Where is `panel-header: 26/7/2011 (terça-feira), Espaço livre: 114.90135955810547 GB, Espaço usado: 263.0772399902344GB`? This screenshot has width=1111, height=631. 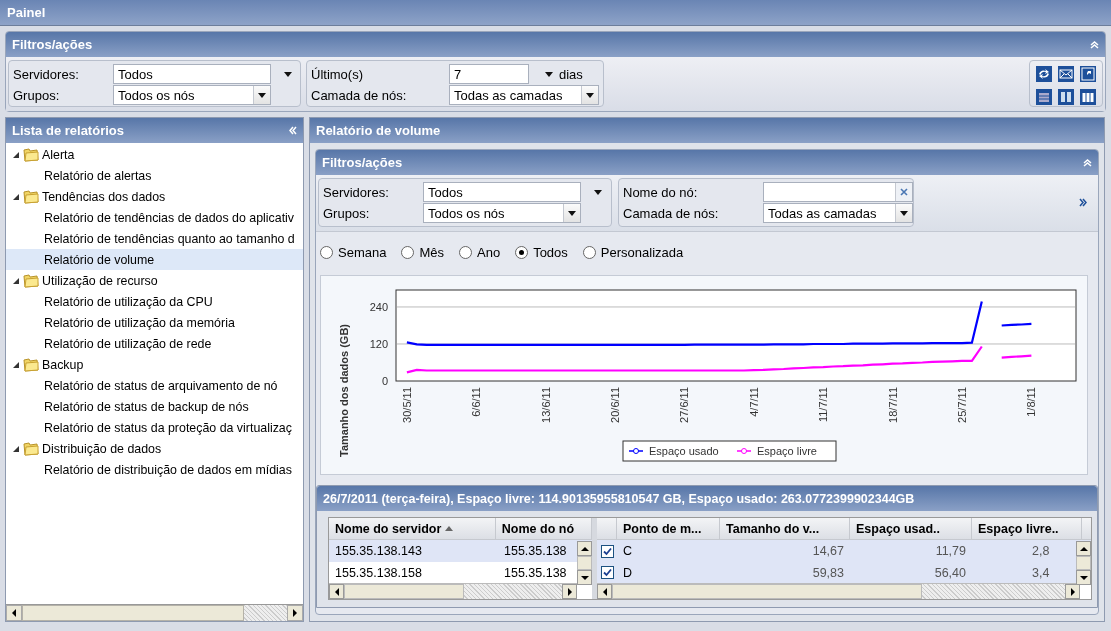
panel-header: 26/7/2011 (terça-feira), Espaço livre: 114.90135955810547 GB, Espaço usado: 263.0772399902344GB is located at coordinates (707, 498).